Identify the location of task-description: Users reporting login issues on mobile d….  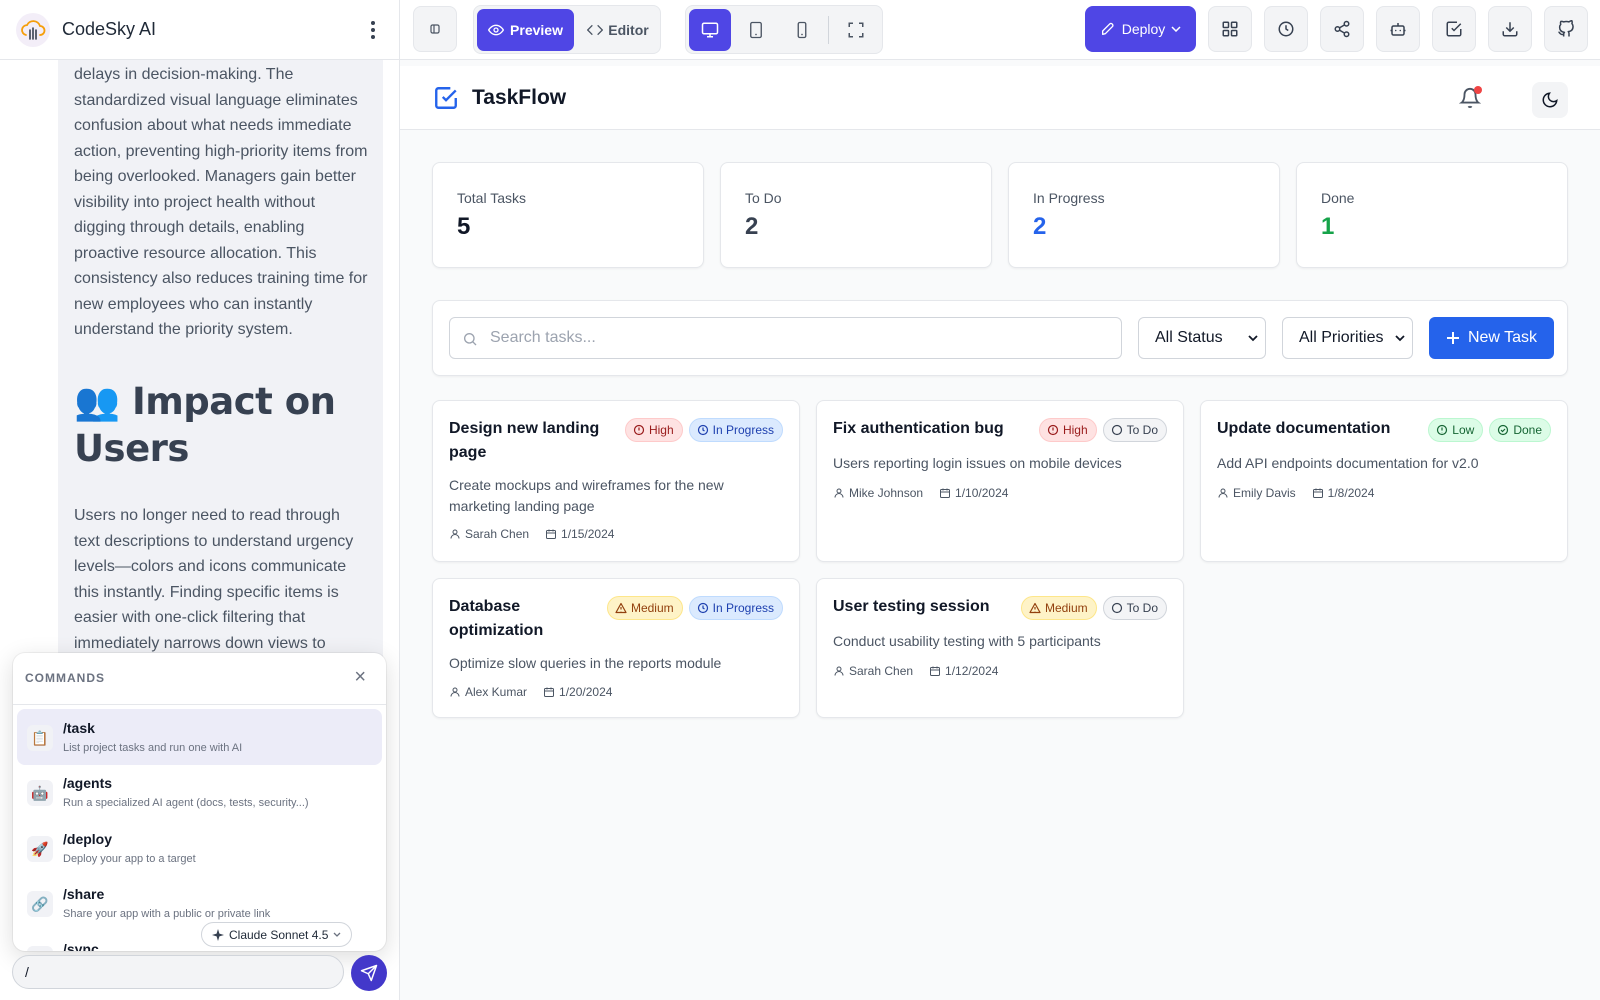
(977, 463).